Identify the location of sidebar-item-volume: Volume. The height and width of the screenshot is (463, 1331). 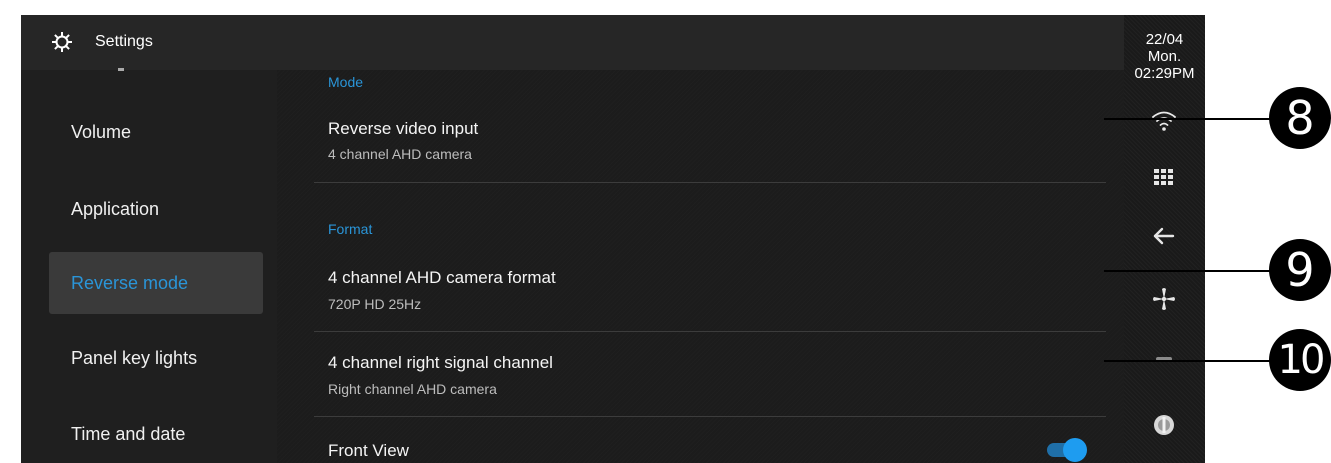
(156, 132).